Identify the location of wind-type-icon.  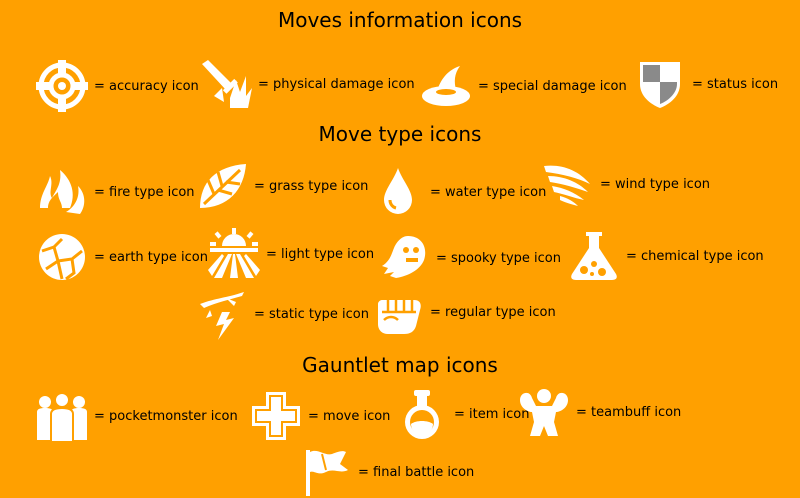
(568, 184).